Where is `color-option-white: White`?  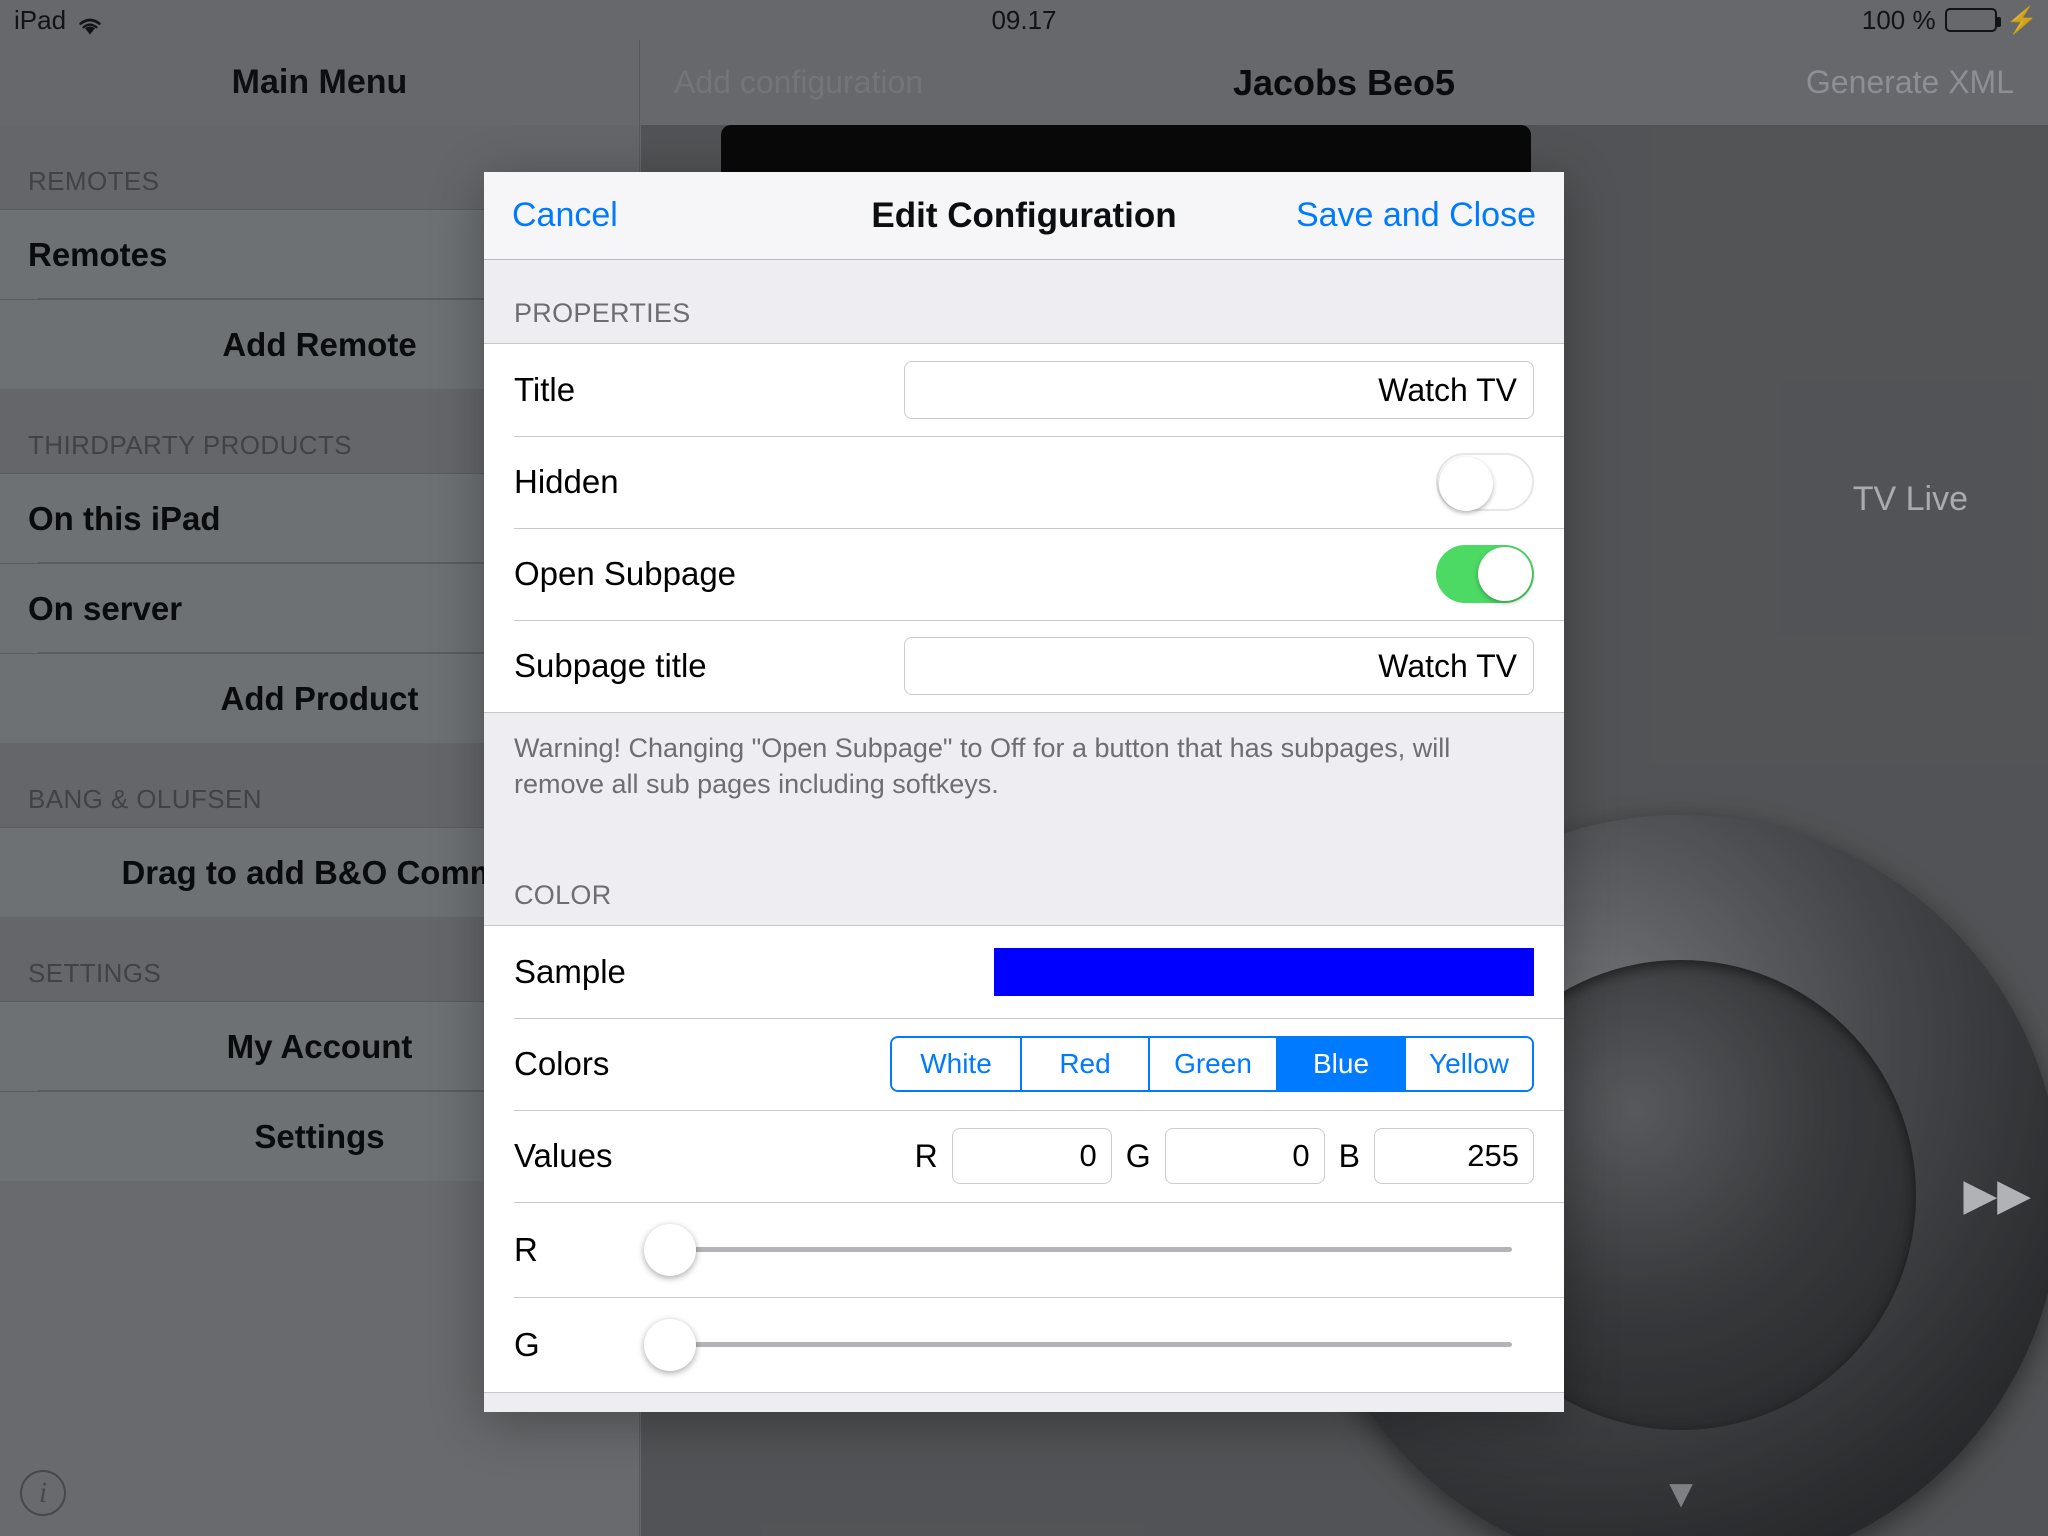 color-option-white: White is located at coordinates (956, 1064).